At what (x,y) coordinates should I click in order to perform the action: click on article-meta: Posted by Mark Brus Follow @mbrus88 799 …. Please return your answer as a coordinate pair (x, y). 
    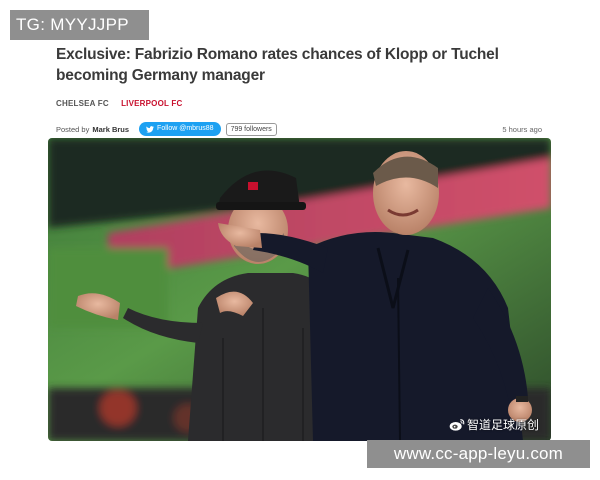
    Looking at the image, I should click on (303, 129).